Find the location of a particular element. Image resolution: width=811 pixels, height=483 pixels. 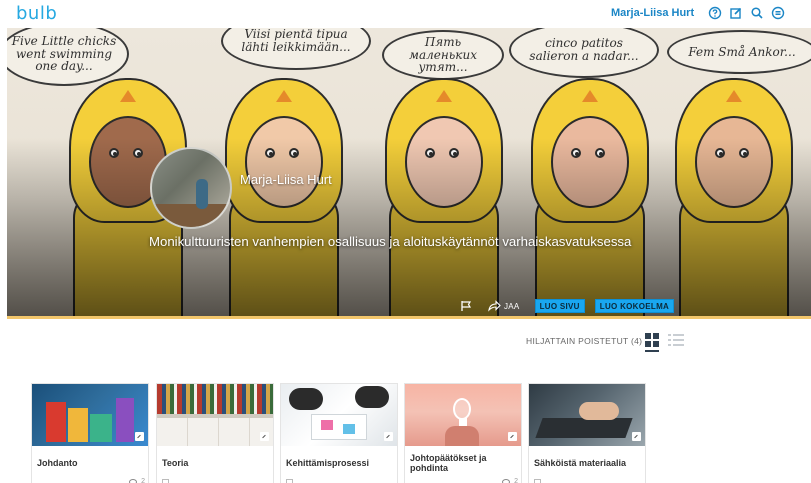

cover-actions: JAA LUO SIVU LUO KOKOELMA is located at coordinates (567, 306).